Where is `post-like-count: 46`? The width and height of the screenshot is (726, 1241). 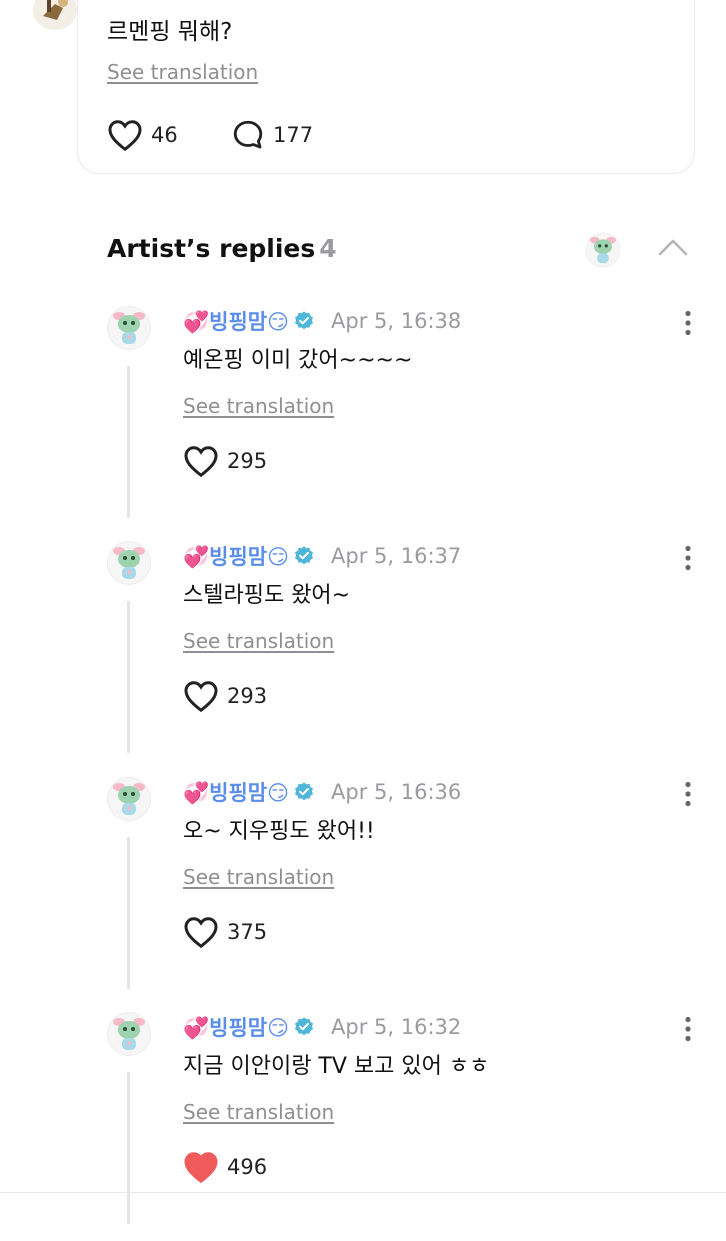
post-like-count: 46 is located at coordinates (164, 135).